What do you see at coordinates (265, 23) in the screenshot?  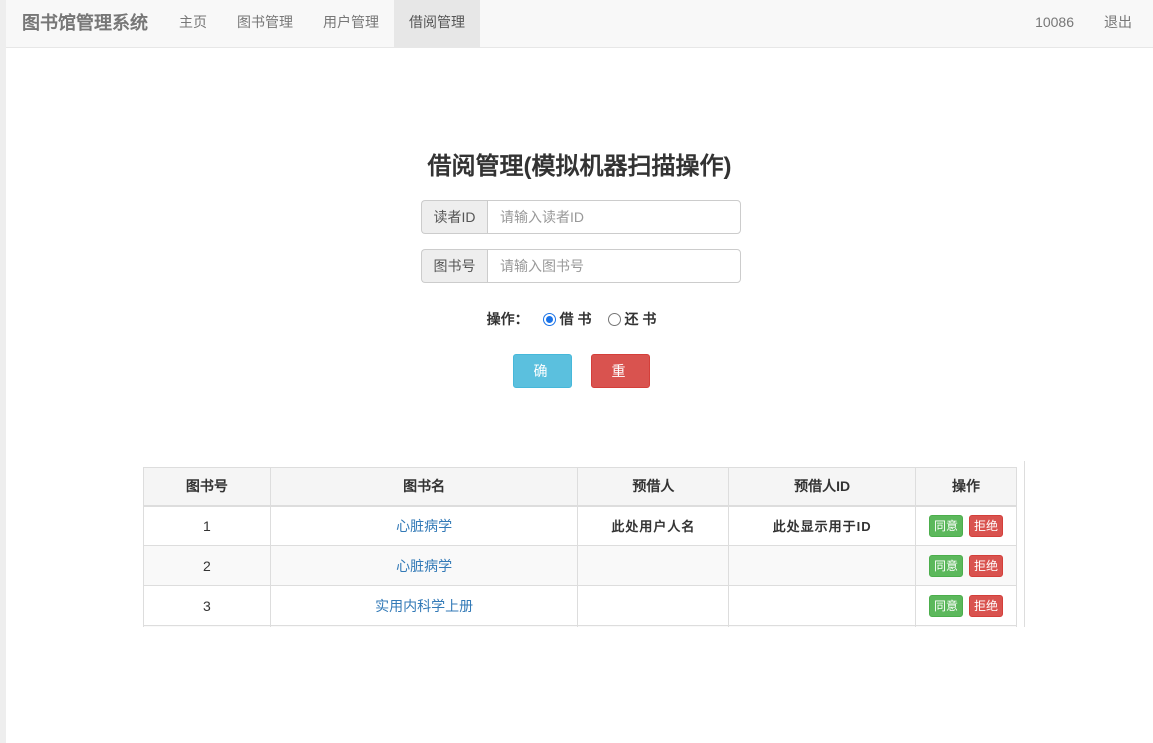 I see `nav-item-book-management: 图书管理` at bounding box center [265, 23].